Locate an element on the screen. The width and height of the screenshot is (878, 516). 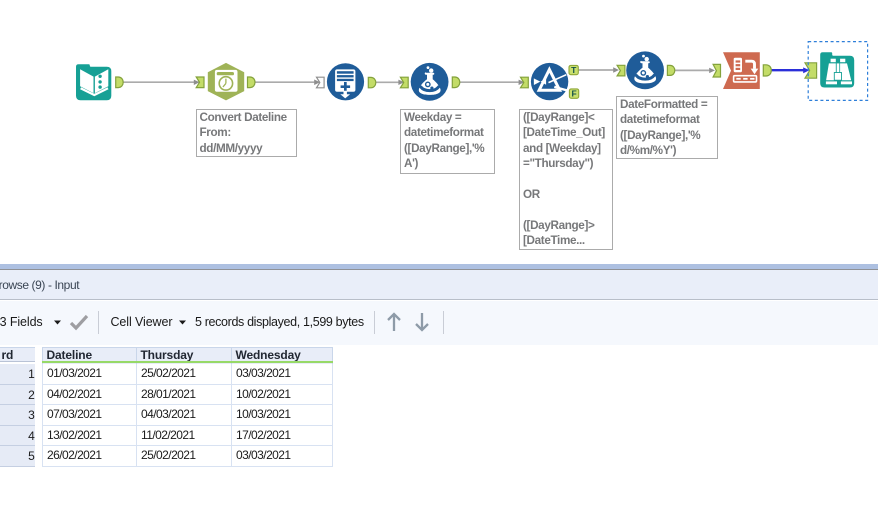
svg-text: F is located at coordinates (573, 93).